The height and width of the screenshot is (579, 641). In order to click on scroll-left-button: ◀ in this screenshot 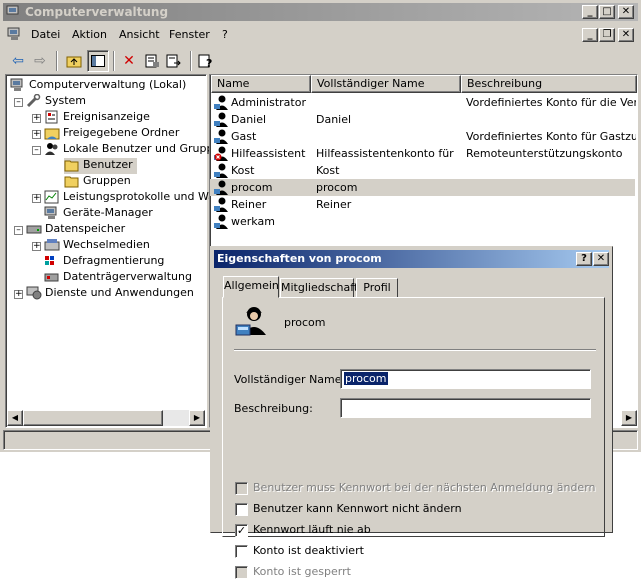, I will do `click(15, 418)`.